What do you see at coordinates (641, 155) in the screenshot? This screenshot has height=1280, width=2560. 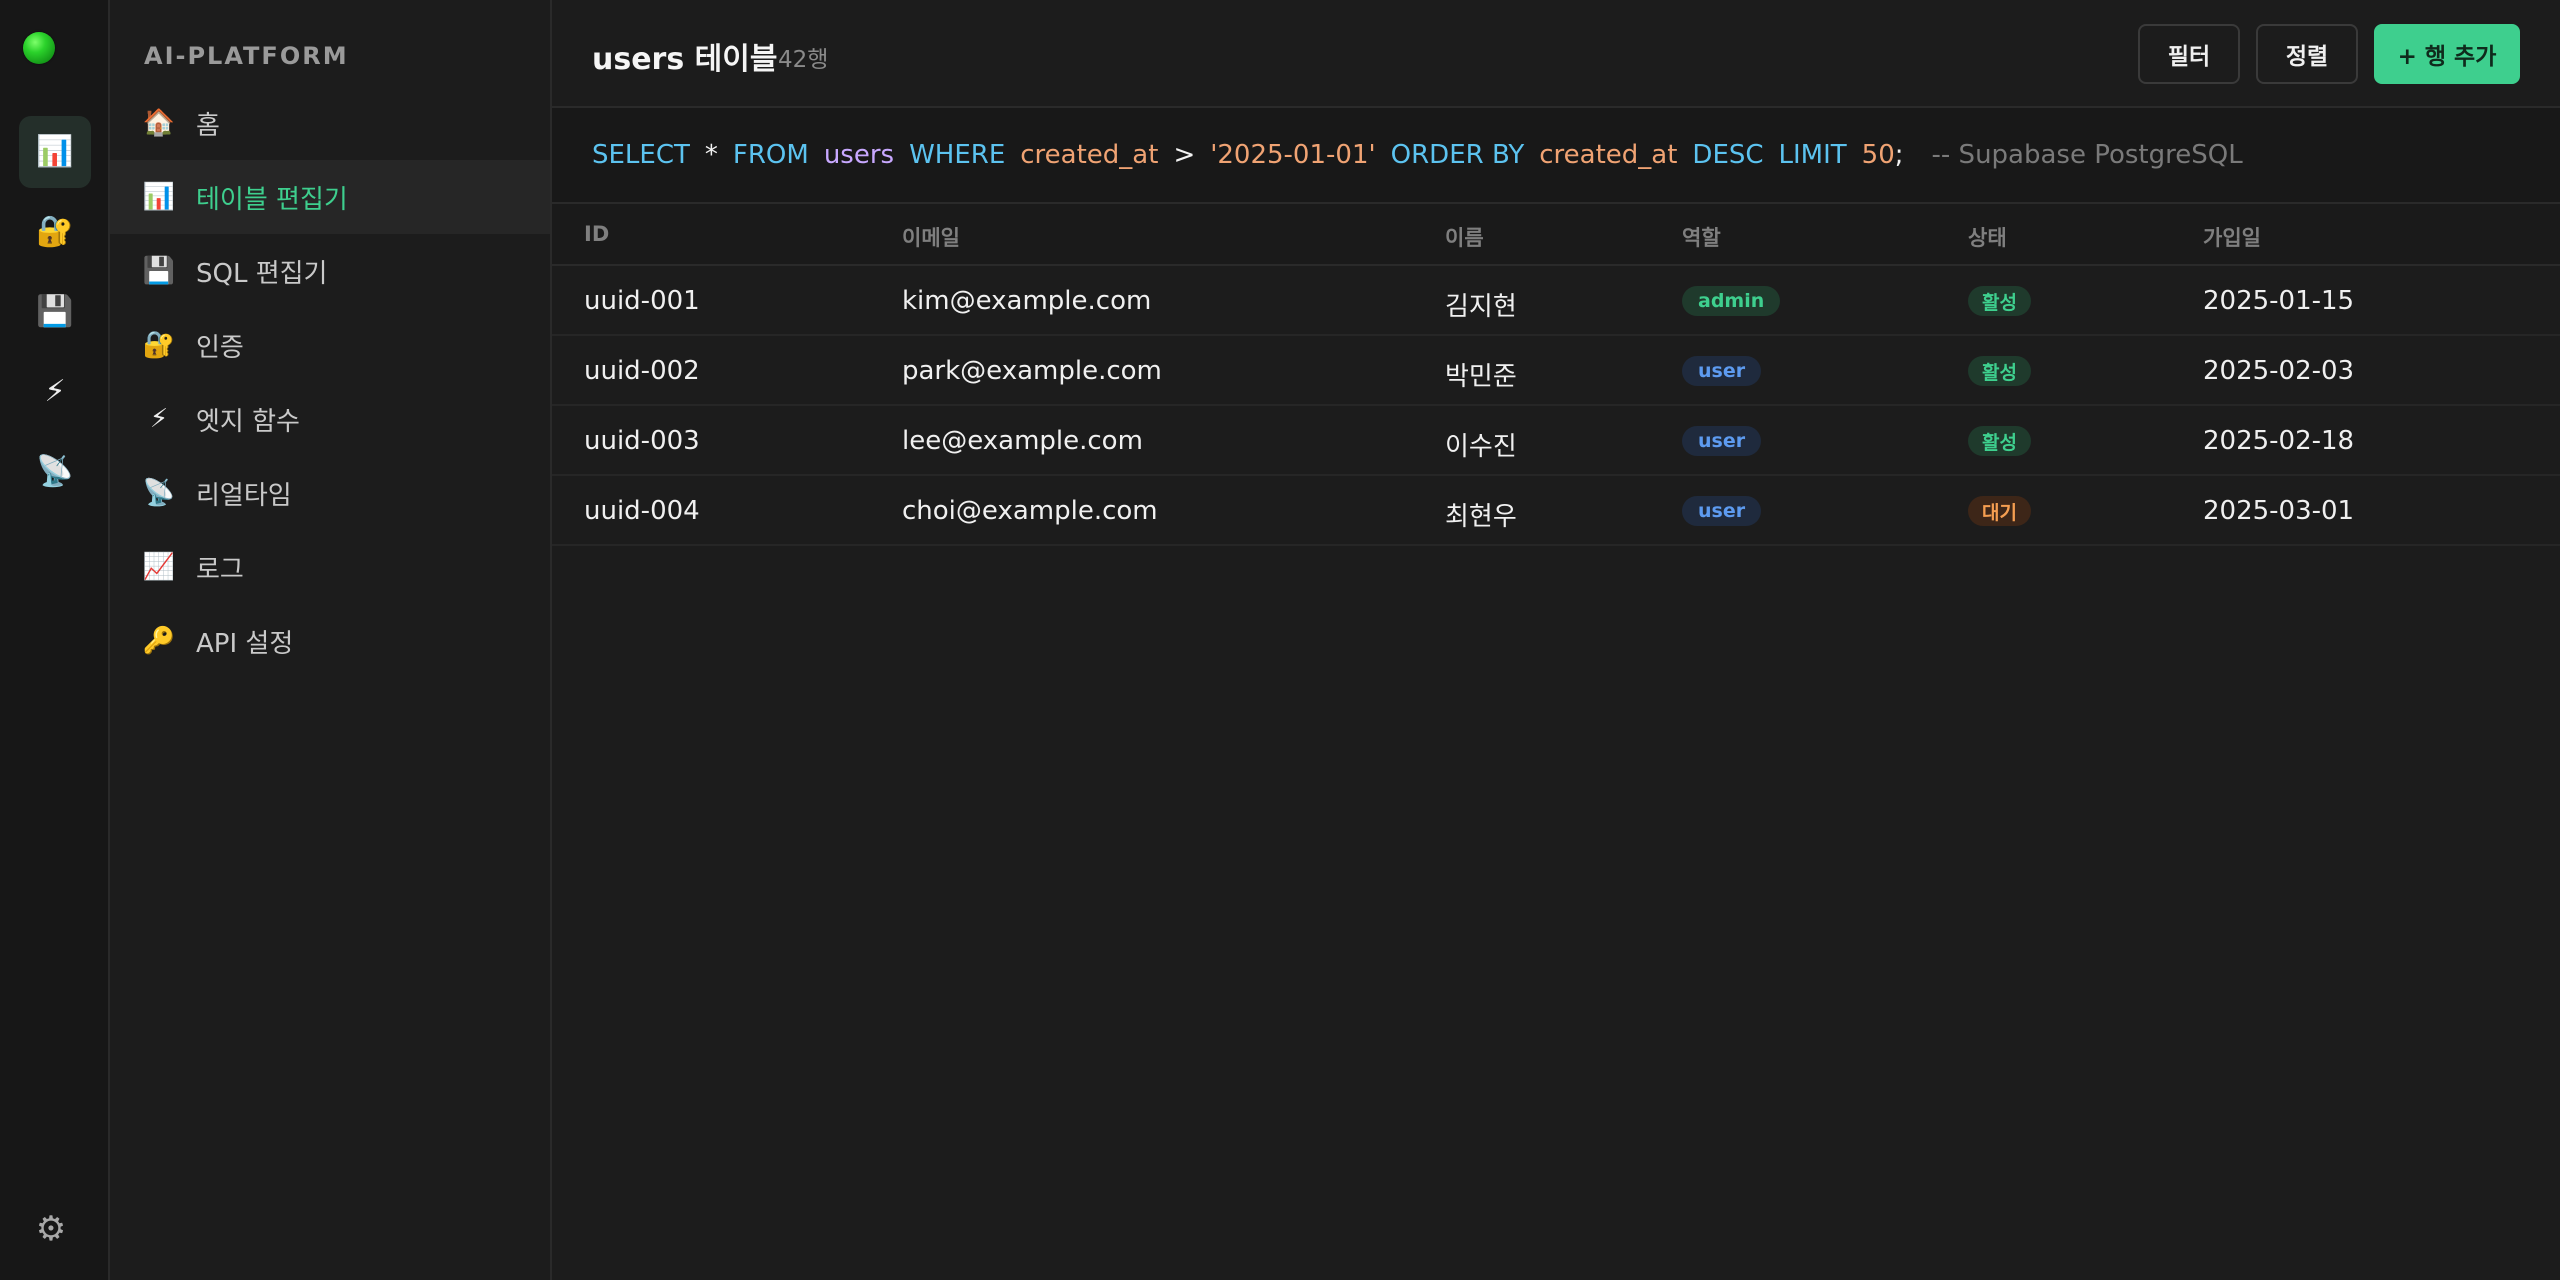 I see `sql-token: SELECT` at bounding box center [641, 155].